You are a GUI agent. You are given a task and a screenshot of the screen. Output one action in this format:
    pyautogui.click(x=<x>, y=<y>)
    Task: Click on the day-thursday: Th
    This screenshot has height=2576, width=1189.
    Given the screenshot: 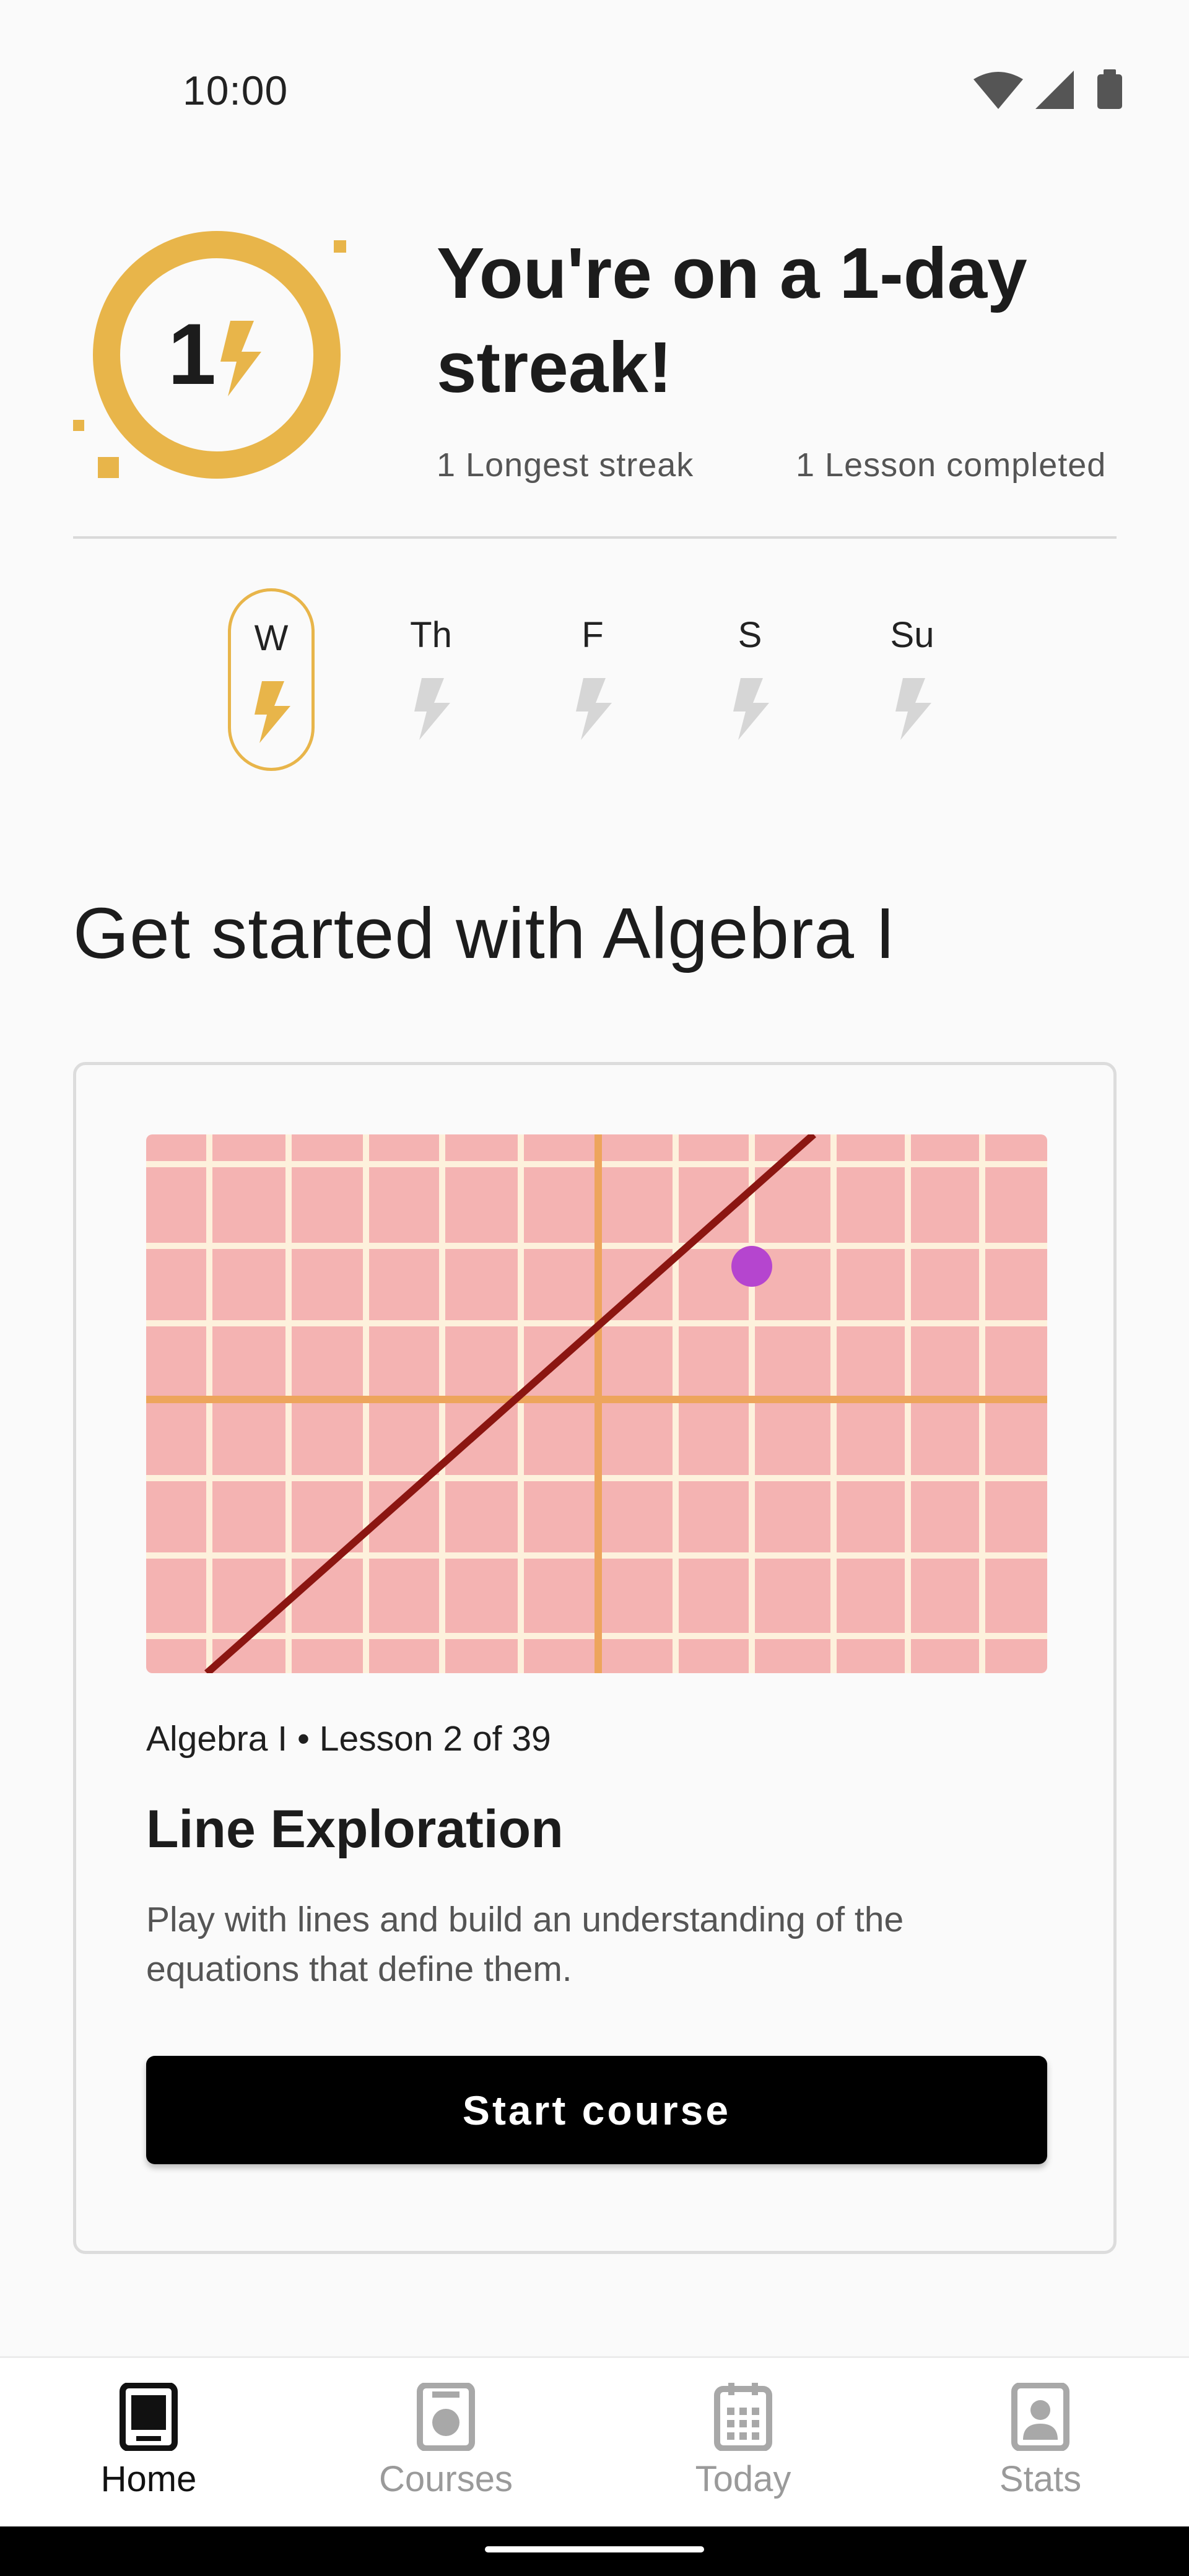 What is the action you would take?
    pyautogui.click(x=431, y=679)
    